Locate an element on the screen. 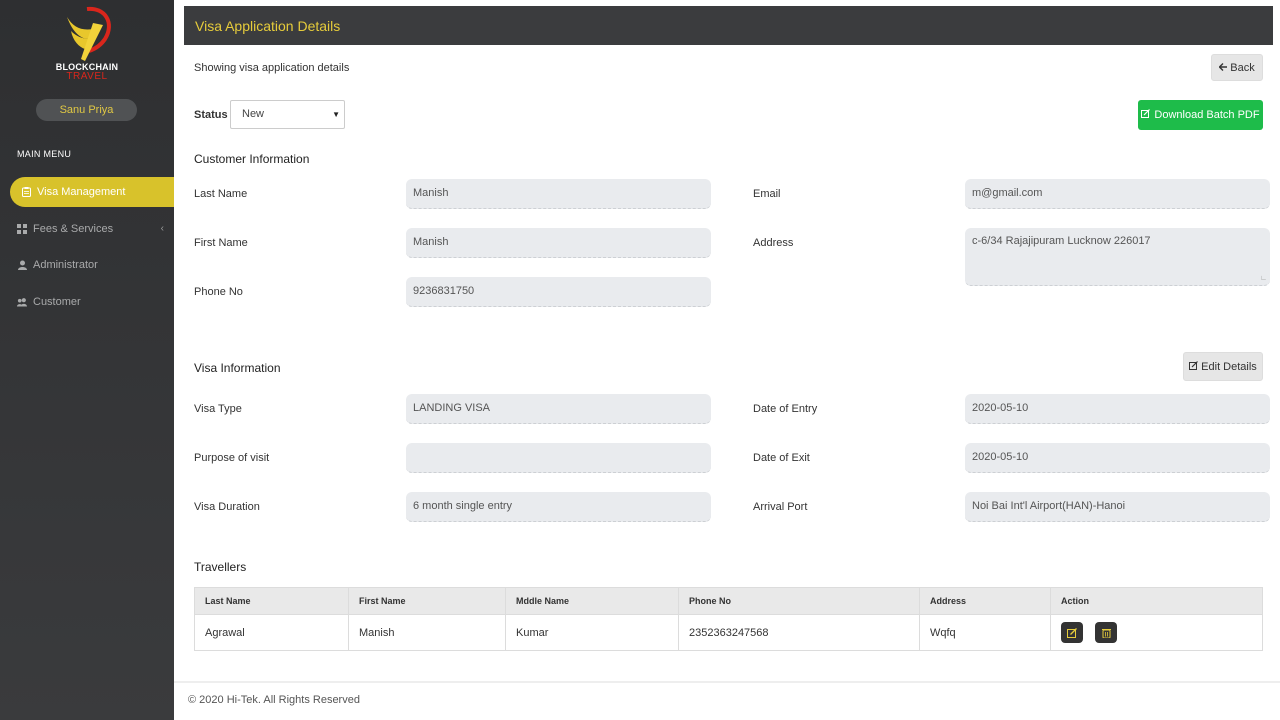 This screenshot has width=1280, height=720. download-button-label: Download Batch PDF is located at coordinates (1207, 115).